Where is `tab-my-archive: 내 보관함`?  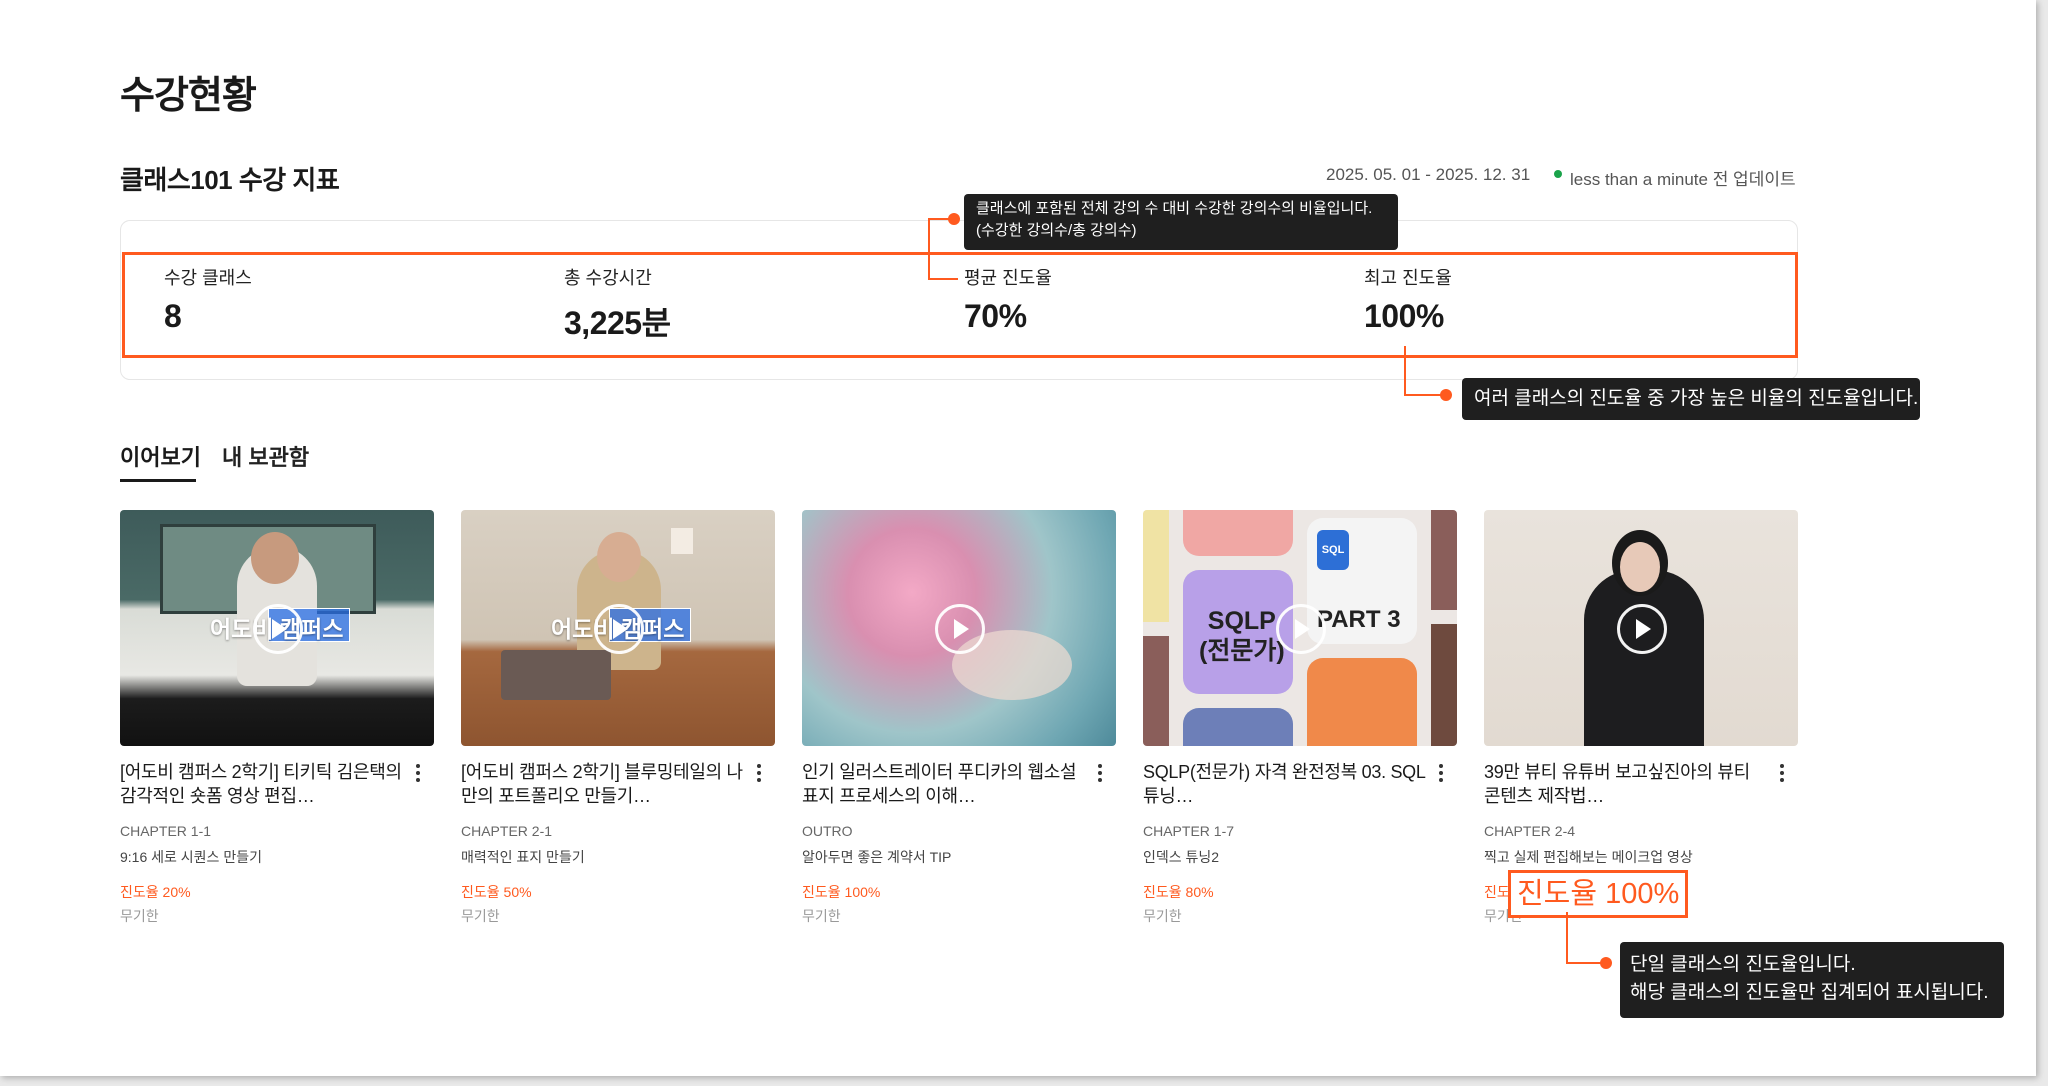
tab-my-archive: 내 보관함 is located at coordinates (265, 456).